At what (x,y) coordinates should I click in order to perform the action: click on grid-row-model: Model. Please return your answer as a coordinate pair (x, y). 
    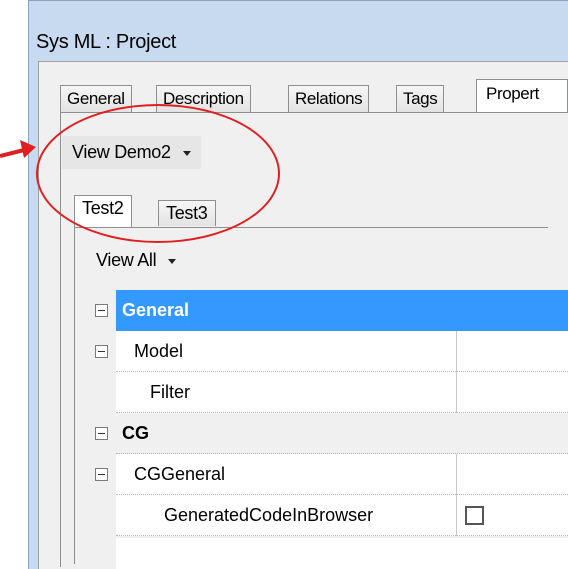
    Looking at the image, I should click on (327, 351).